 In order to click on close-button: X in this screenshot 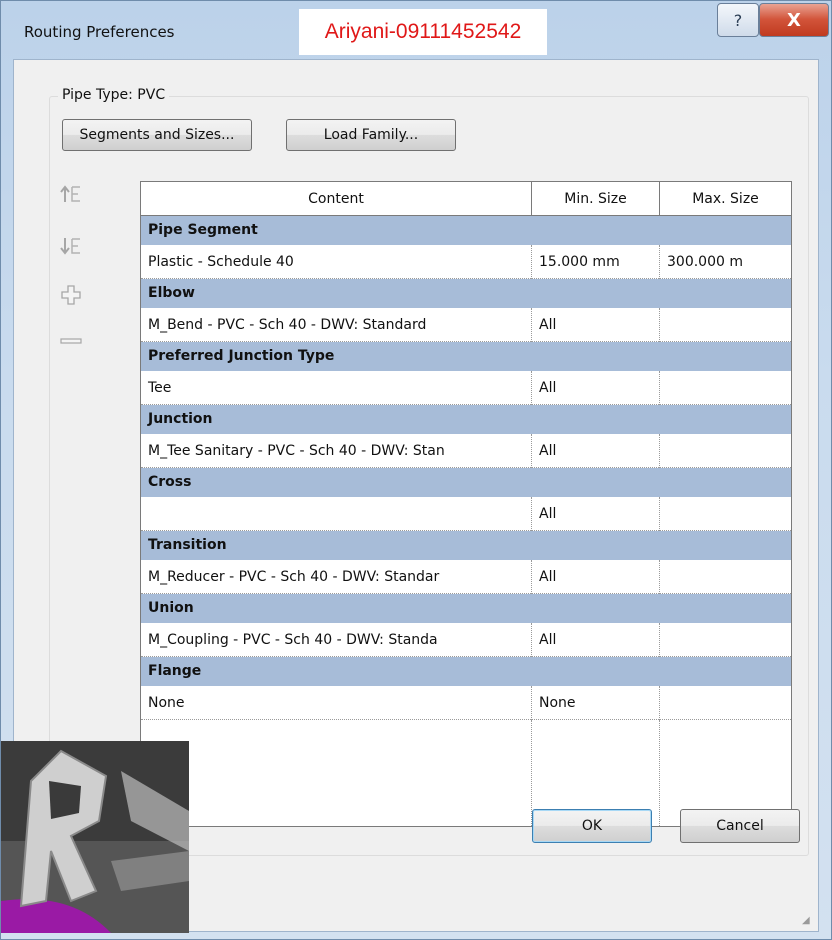, I will do `click(794, 20)`.